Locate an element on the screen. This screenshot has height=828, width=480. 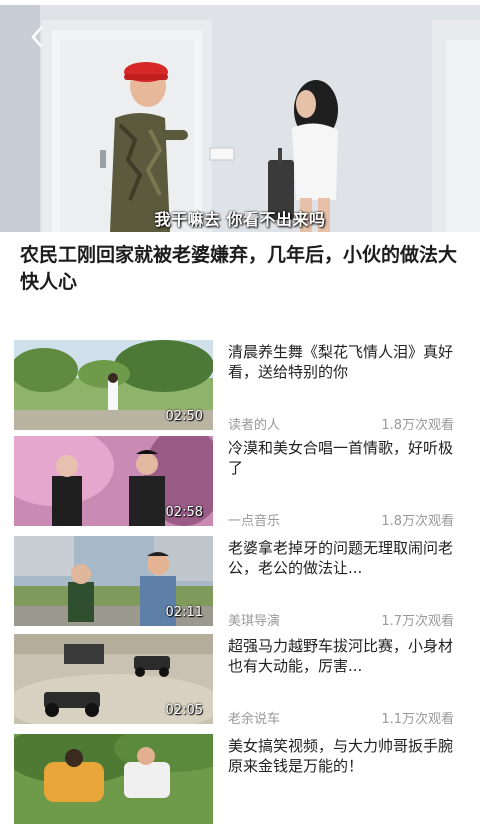
status-strip is located at coordinates (240, 2).